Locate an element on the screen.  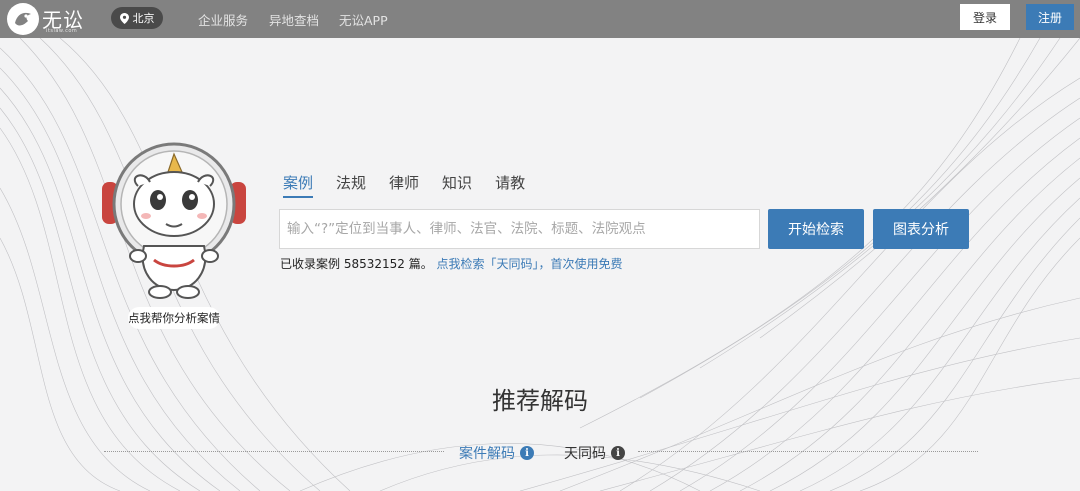
start-search-button: 开始检索 is located at coordinates (816, 229).